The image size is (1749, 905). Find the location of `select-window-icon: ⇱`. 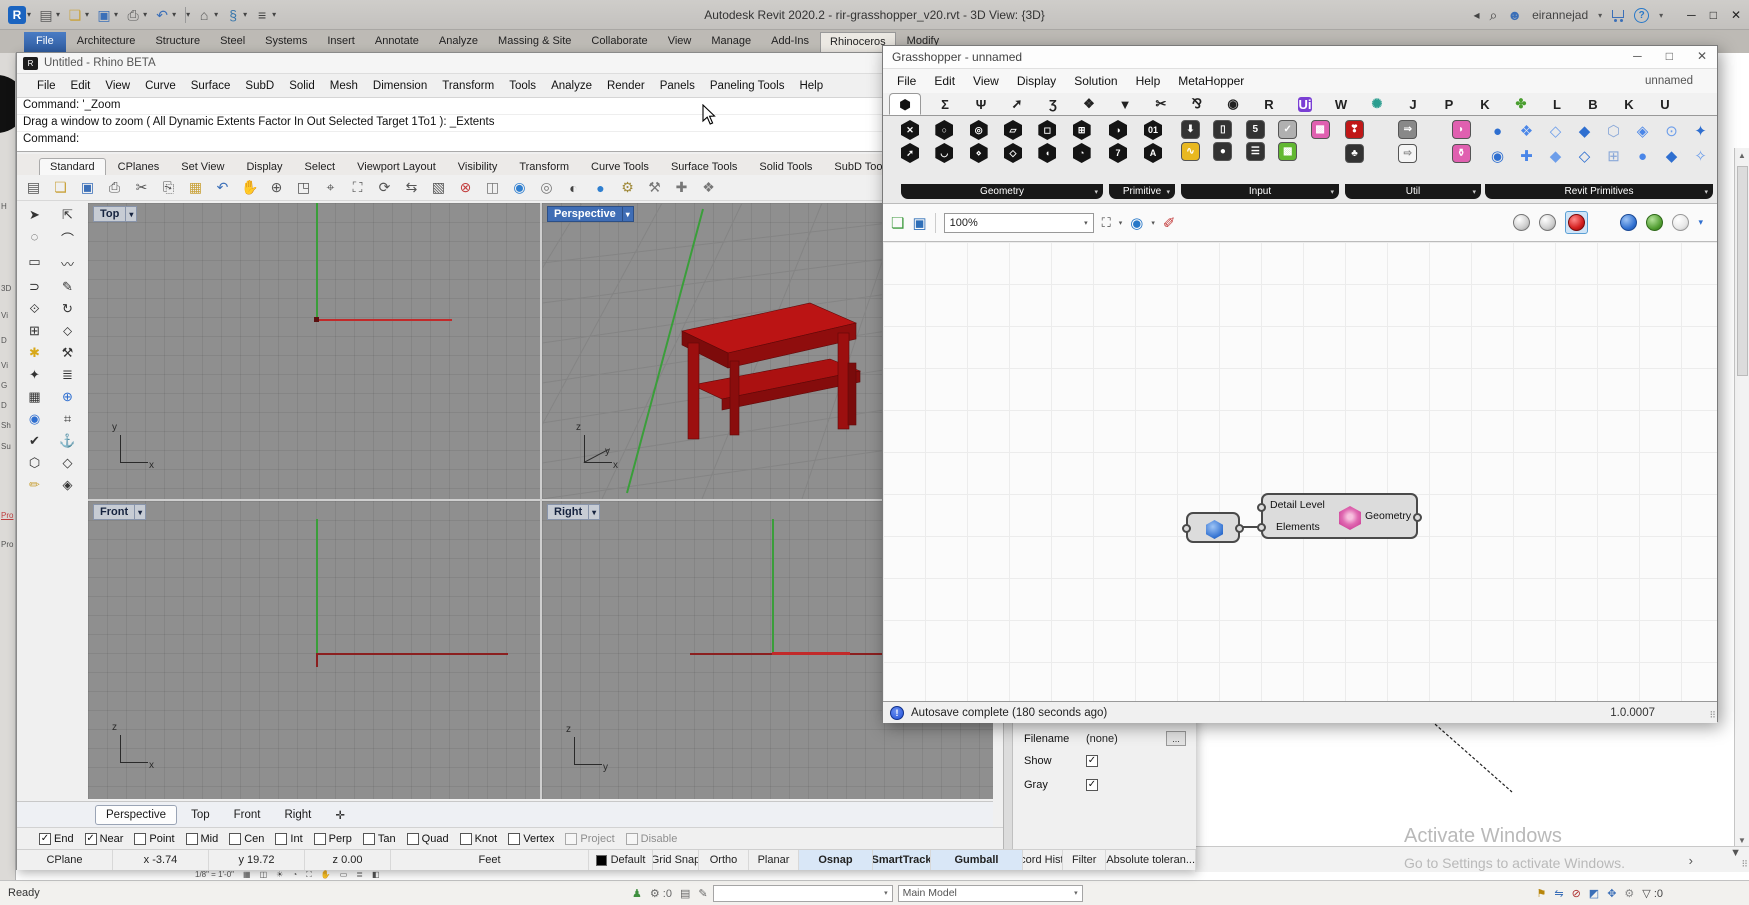

select-window-icon: ⇱ is located at coordinates (67, 215).